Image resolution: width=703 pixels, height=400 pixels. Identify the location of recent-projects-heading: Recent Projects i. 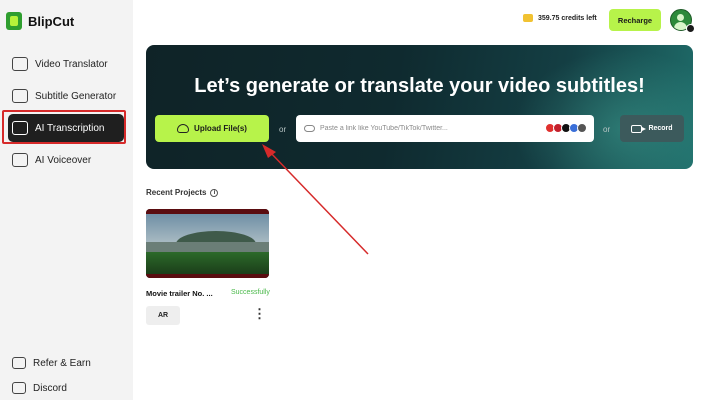
(182, 192).